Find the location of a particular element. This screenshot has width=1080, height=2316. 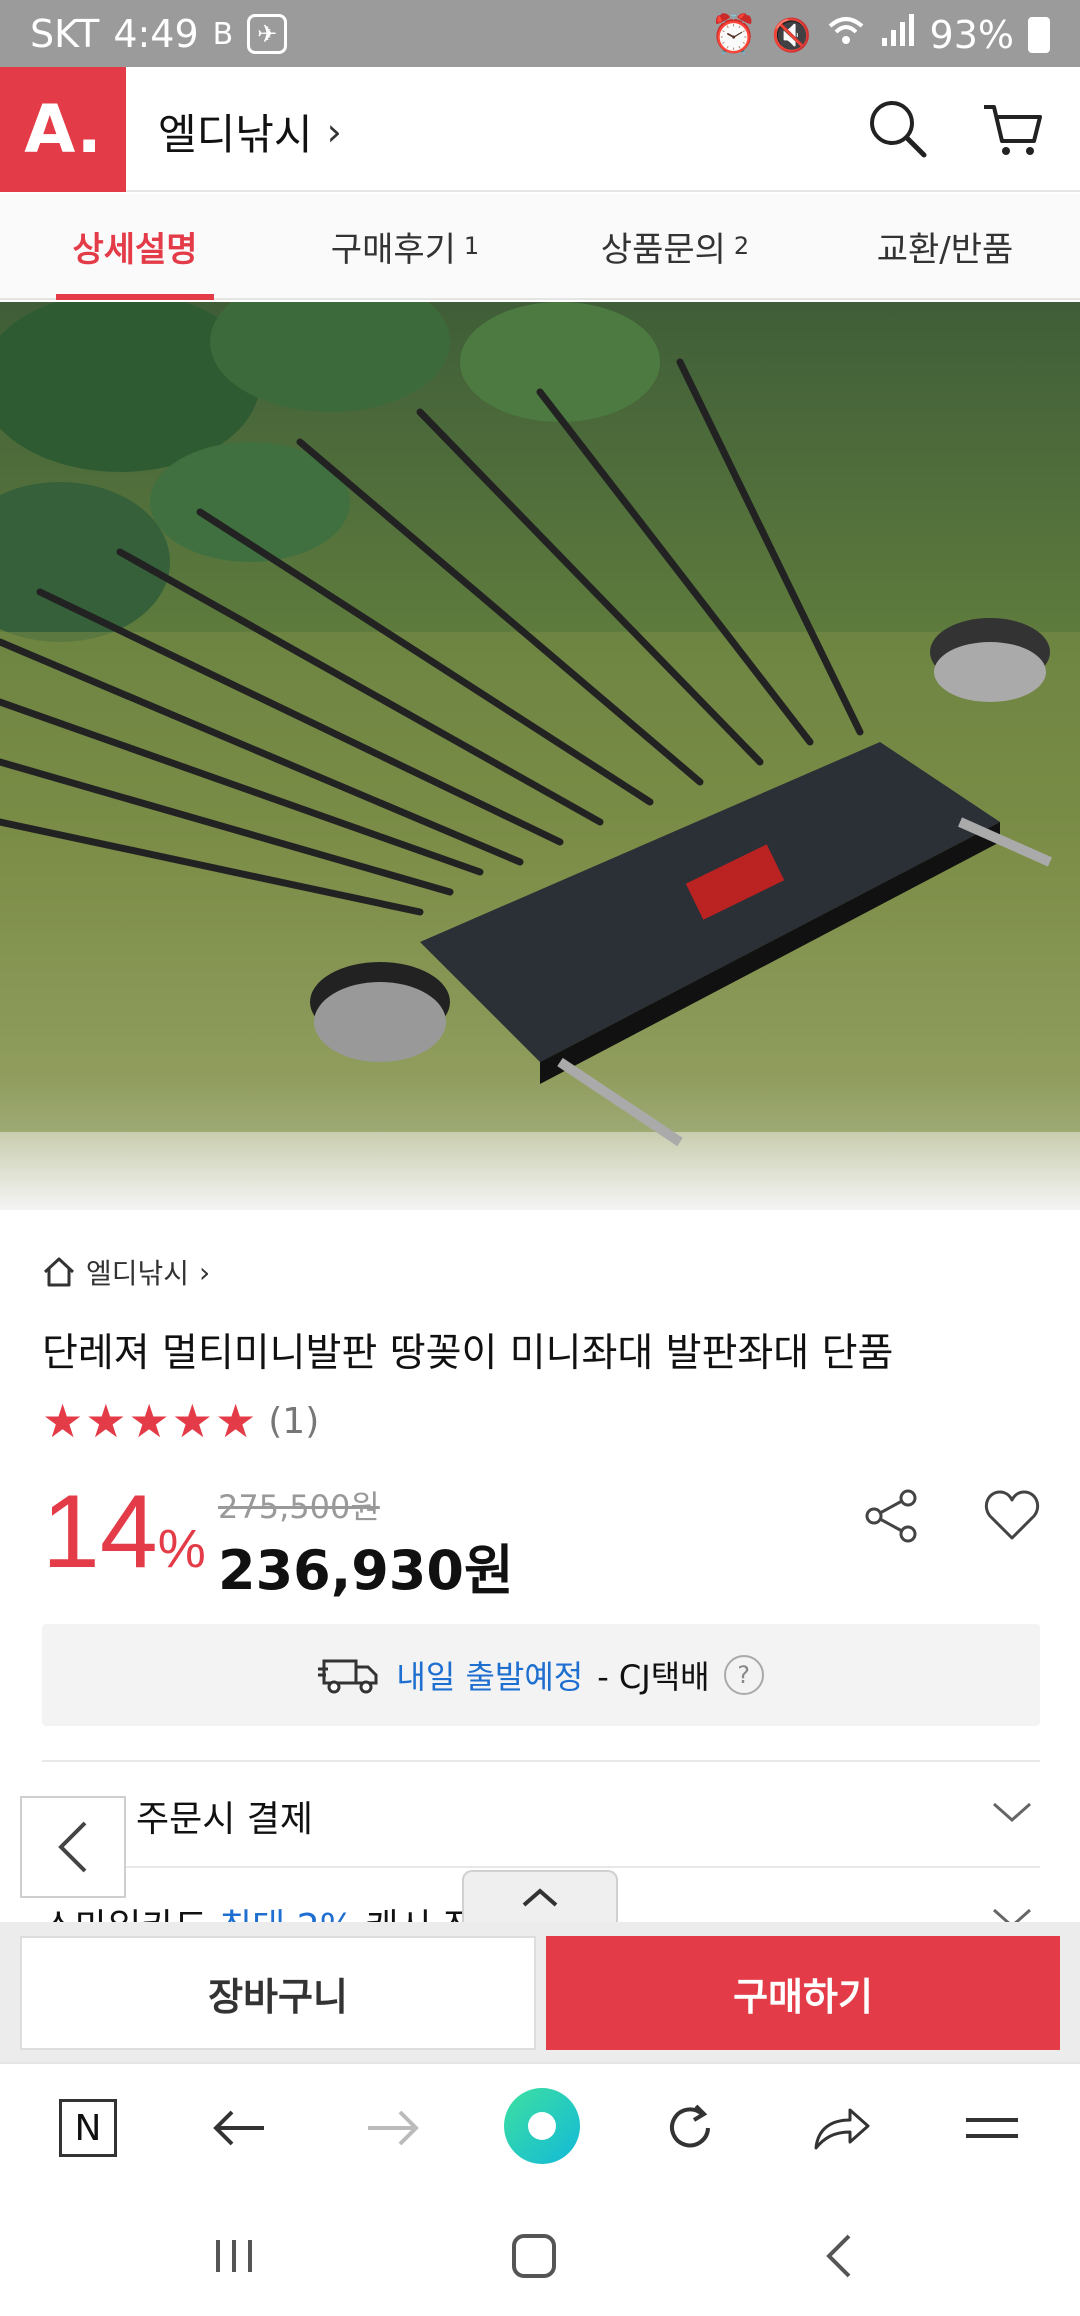

brand-logo: A. is located at coordinates (63, 129).